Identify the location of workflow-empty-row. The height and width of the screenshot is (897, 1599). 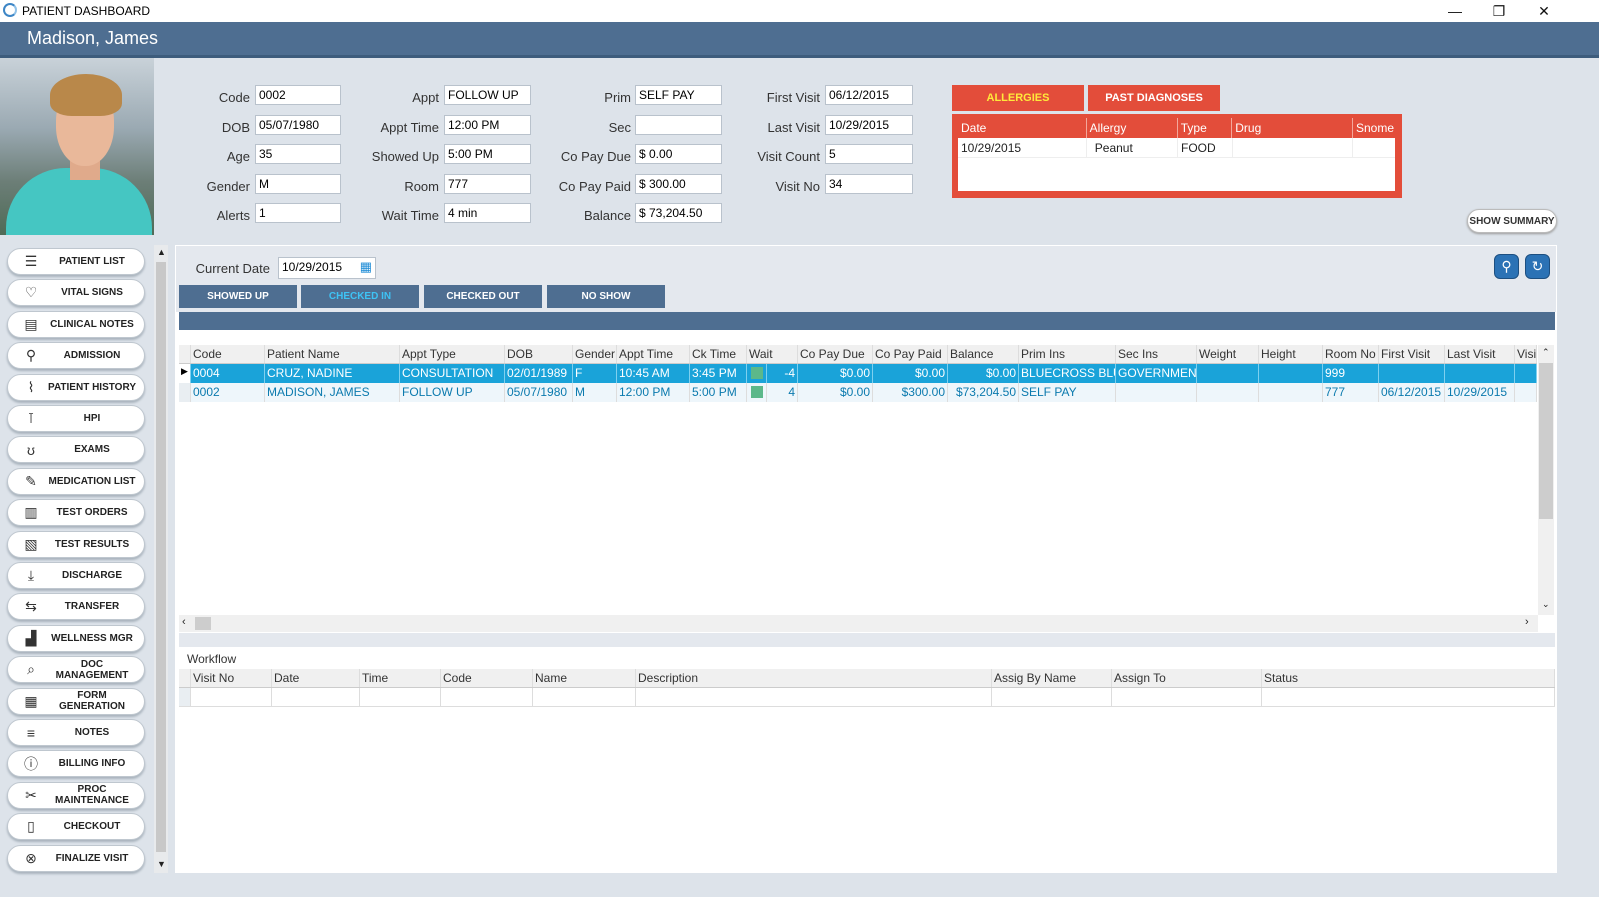
(867, 697).